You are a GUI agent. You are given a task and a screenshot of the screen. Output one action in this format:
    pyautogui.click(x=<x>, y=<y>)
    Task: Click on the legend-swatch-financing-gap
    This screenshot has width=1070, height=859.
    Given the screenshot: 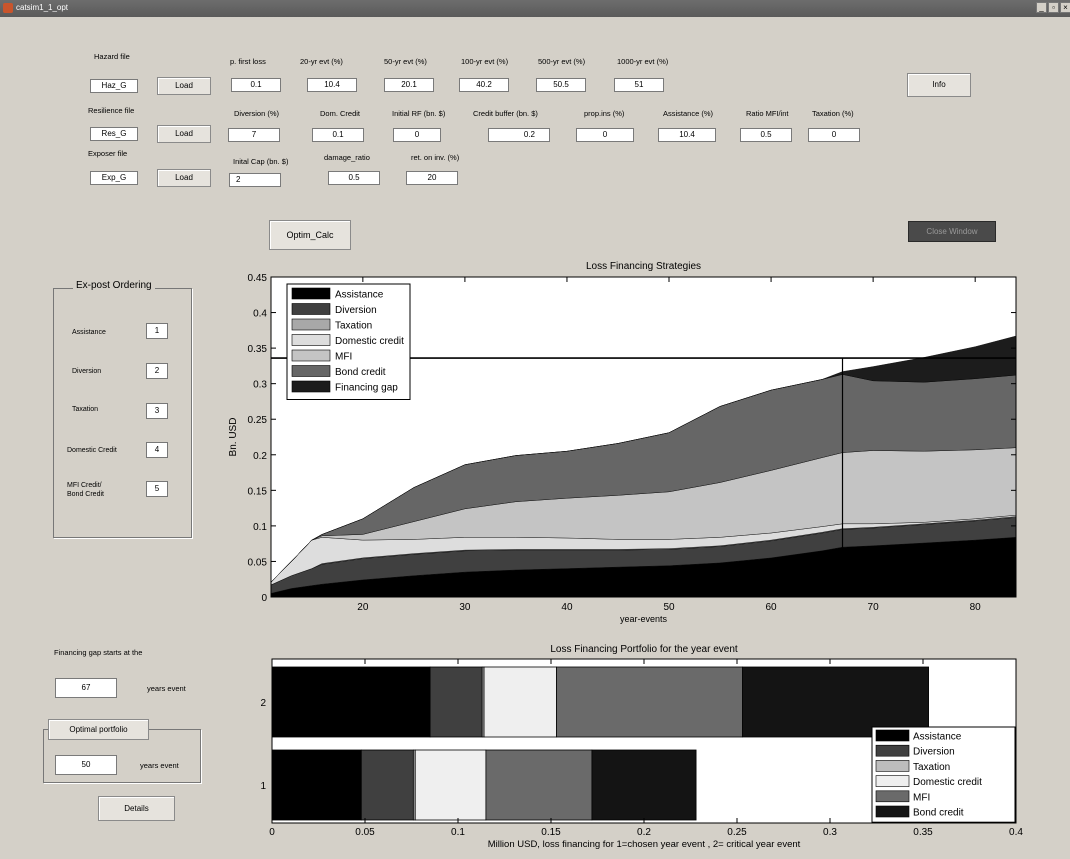 What is the action you would take?
    pyautogui.click(x=311, y=386)
    